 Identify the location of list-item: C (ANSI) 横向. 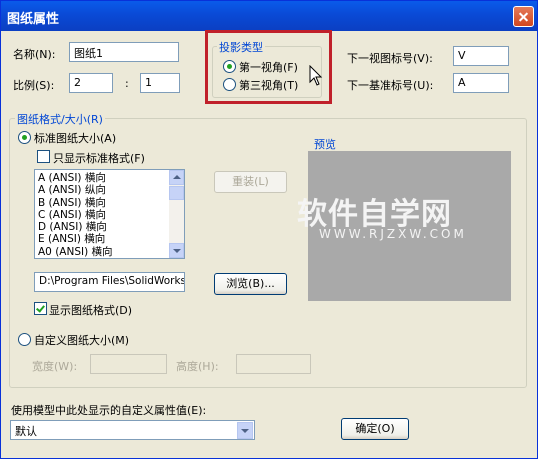
(109, 215).